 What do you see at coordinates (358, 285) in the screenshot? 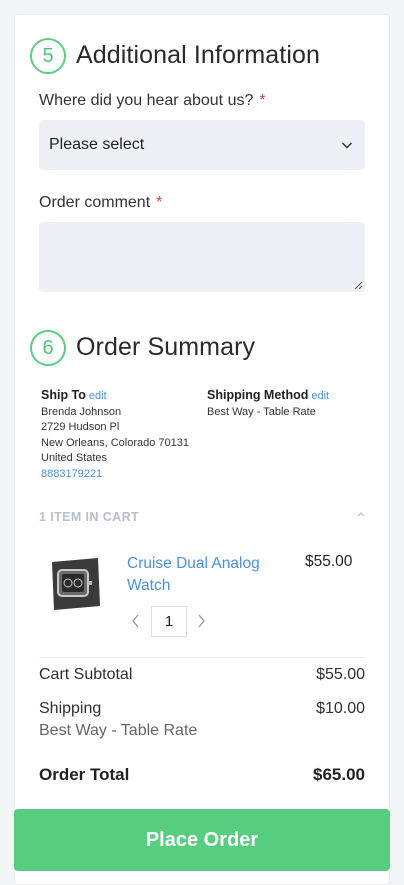
I see `resize-grip-icon` at bounding box center [358, 285].